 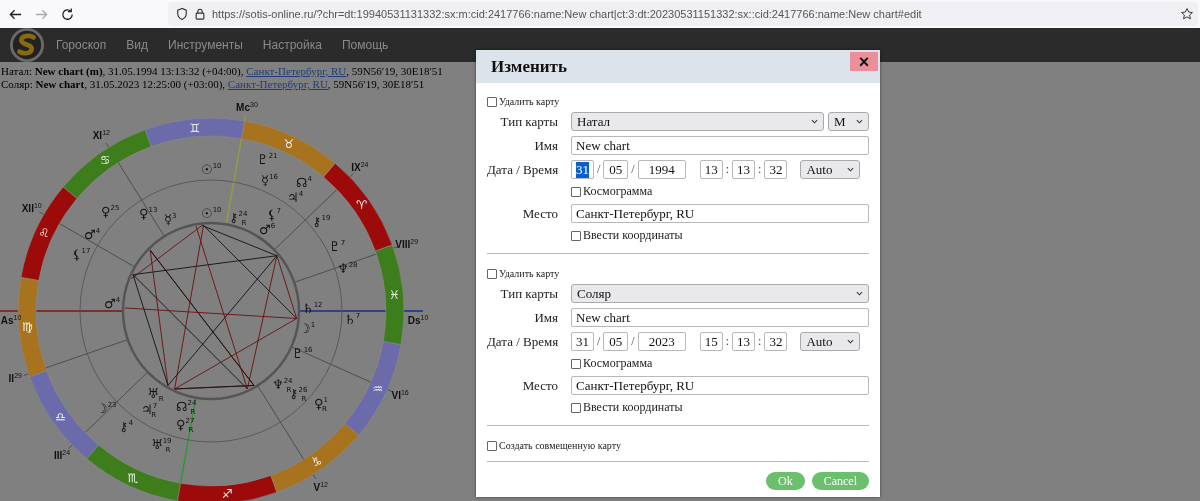 I want to click on address-bar: https://sotis-online.ru/?chr=dt:19940531131332:sx:m:cid:2417766:name:New chart|ct:3:dt:20230531151332:sx::cid:2417766:name:New chart#edit, so click(x=683, y=14).